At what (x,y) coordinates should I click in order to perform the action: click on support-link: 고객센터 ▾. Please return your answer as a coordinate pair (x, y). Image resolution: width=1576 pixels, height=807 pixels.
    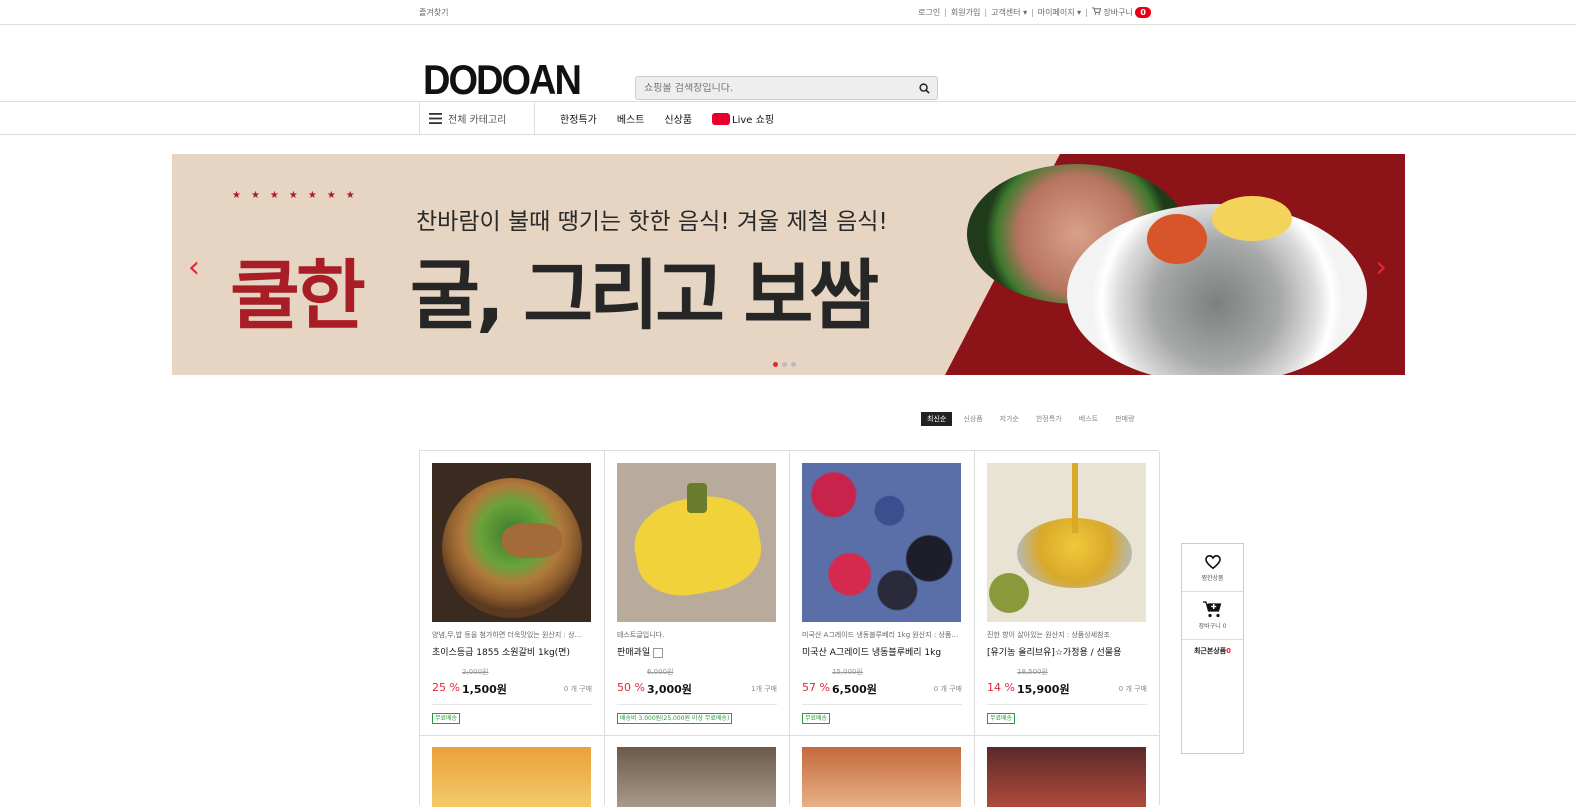
    Looking at the image, I should click on (1009, 12).